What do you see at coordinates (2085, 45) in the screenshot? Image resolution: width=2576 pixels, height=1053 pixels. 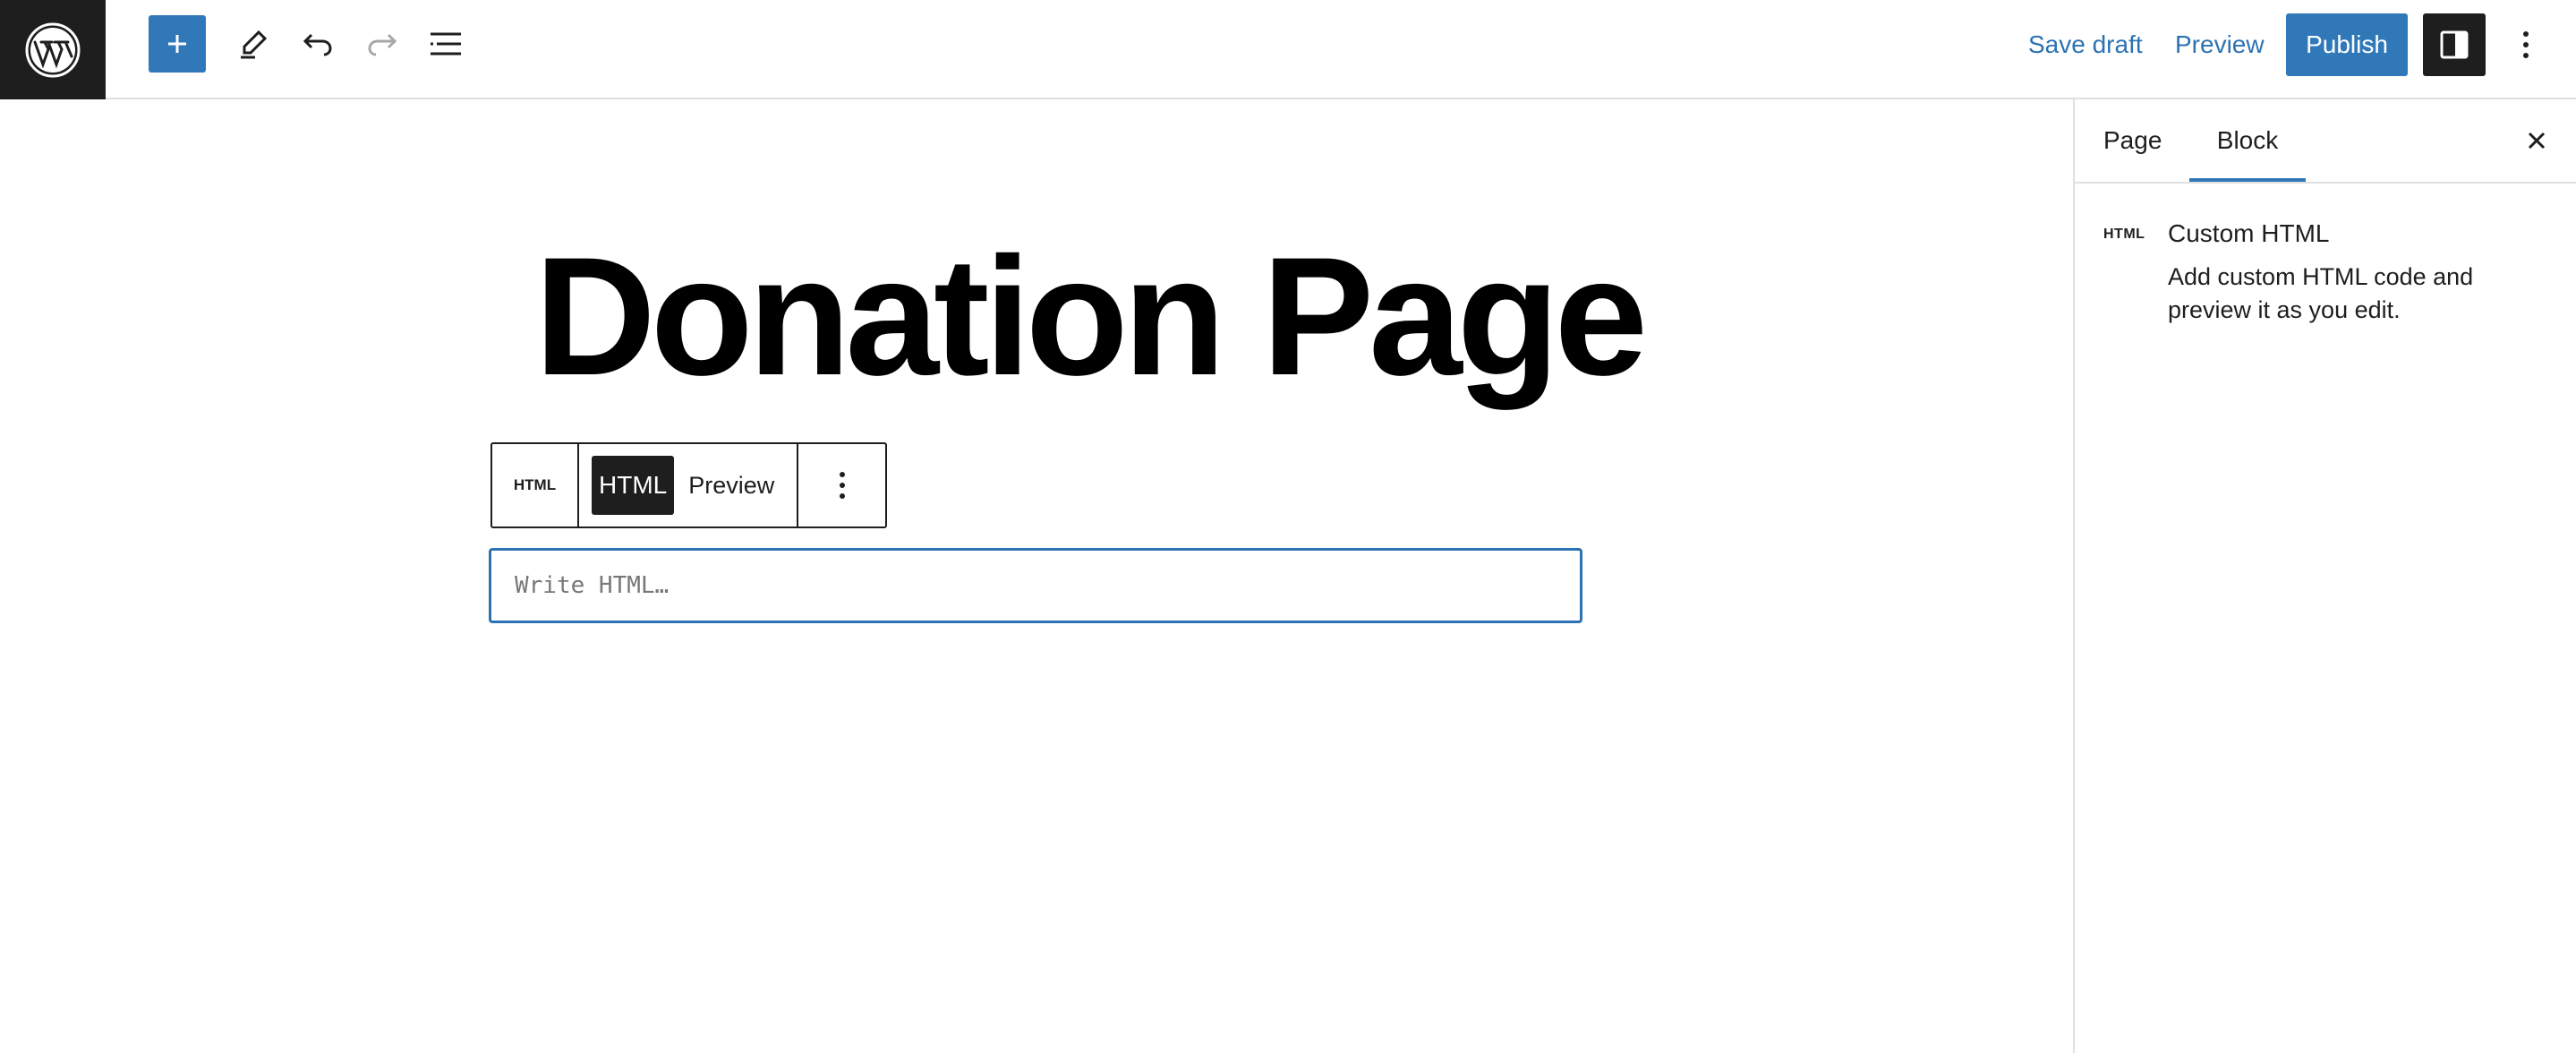 I see `save-draft-button: Save draft` at bounding box center [2085, 45].